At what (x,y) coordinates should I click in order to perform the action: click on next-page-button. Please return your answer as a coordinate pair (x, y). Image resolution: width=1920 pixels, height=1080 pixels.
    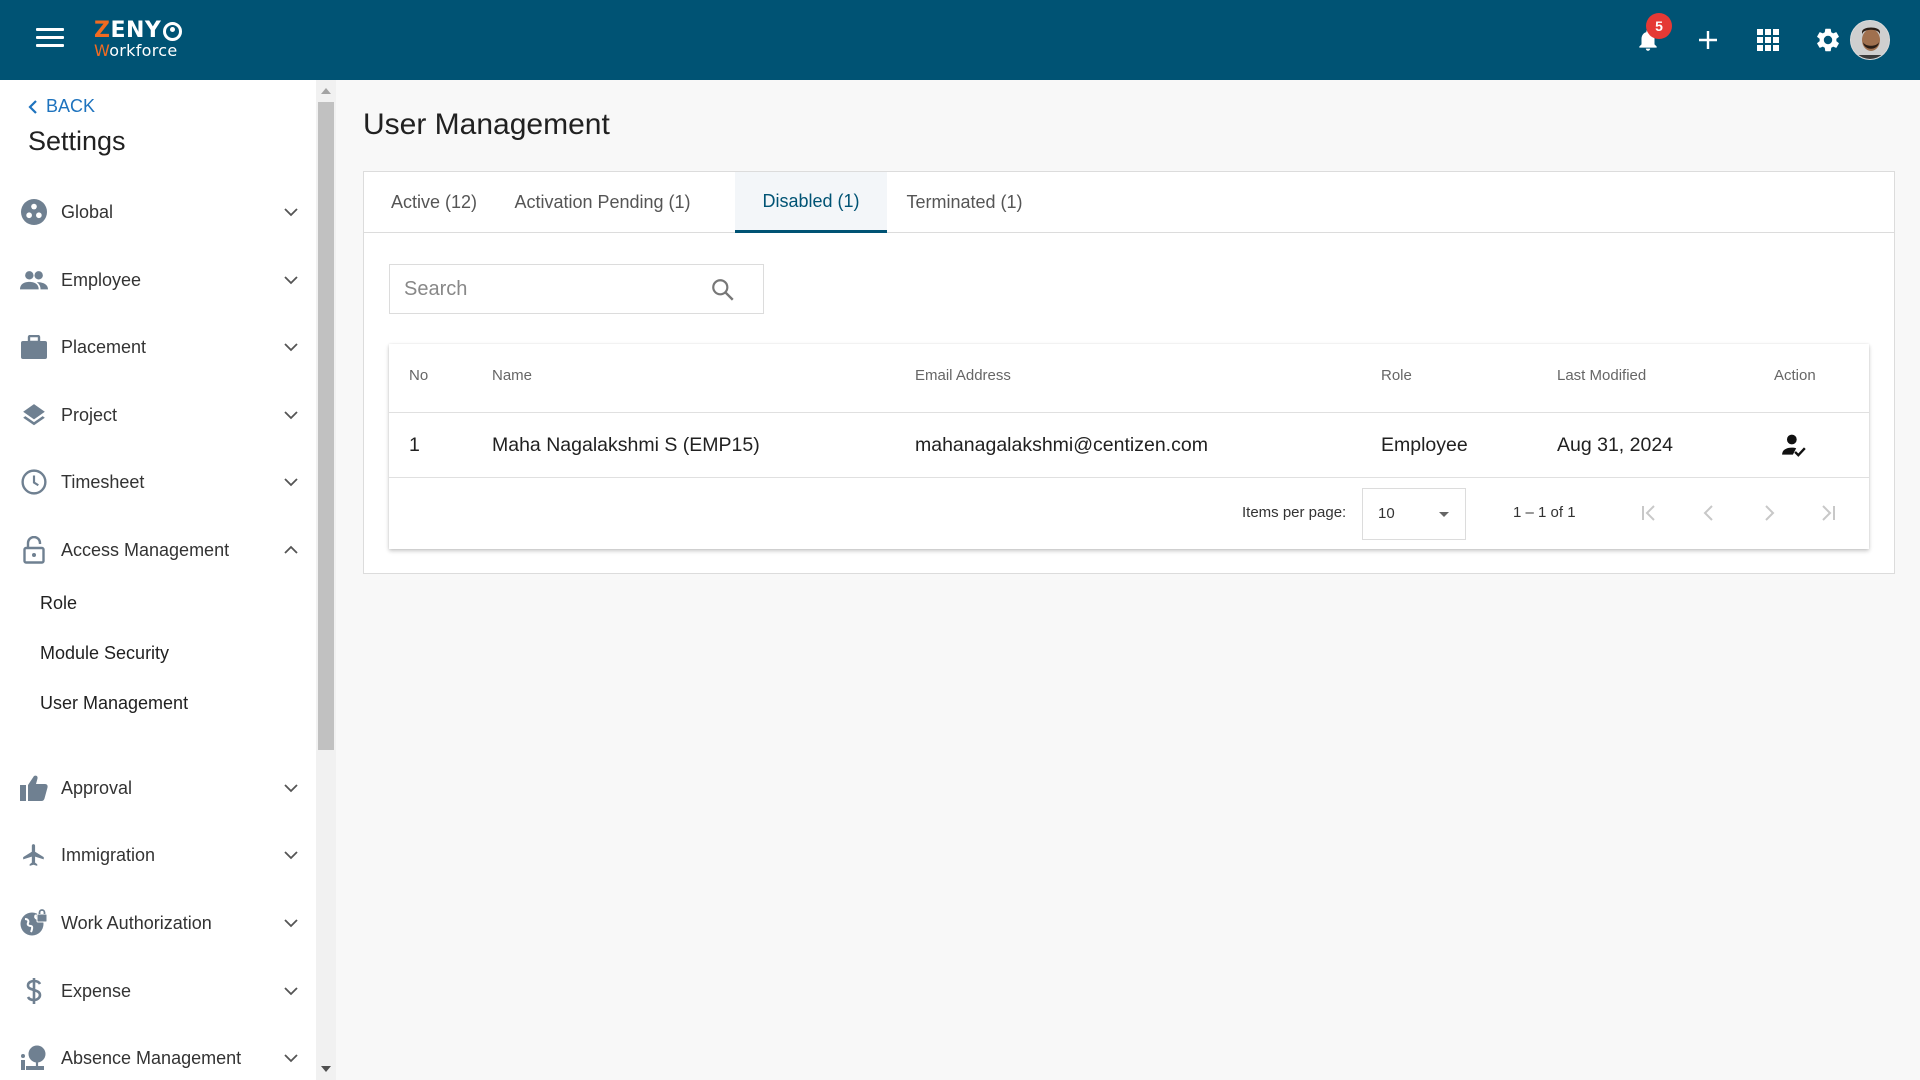
    Looking at the image, I should click on (1769, 513).